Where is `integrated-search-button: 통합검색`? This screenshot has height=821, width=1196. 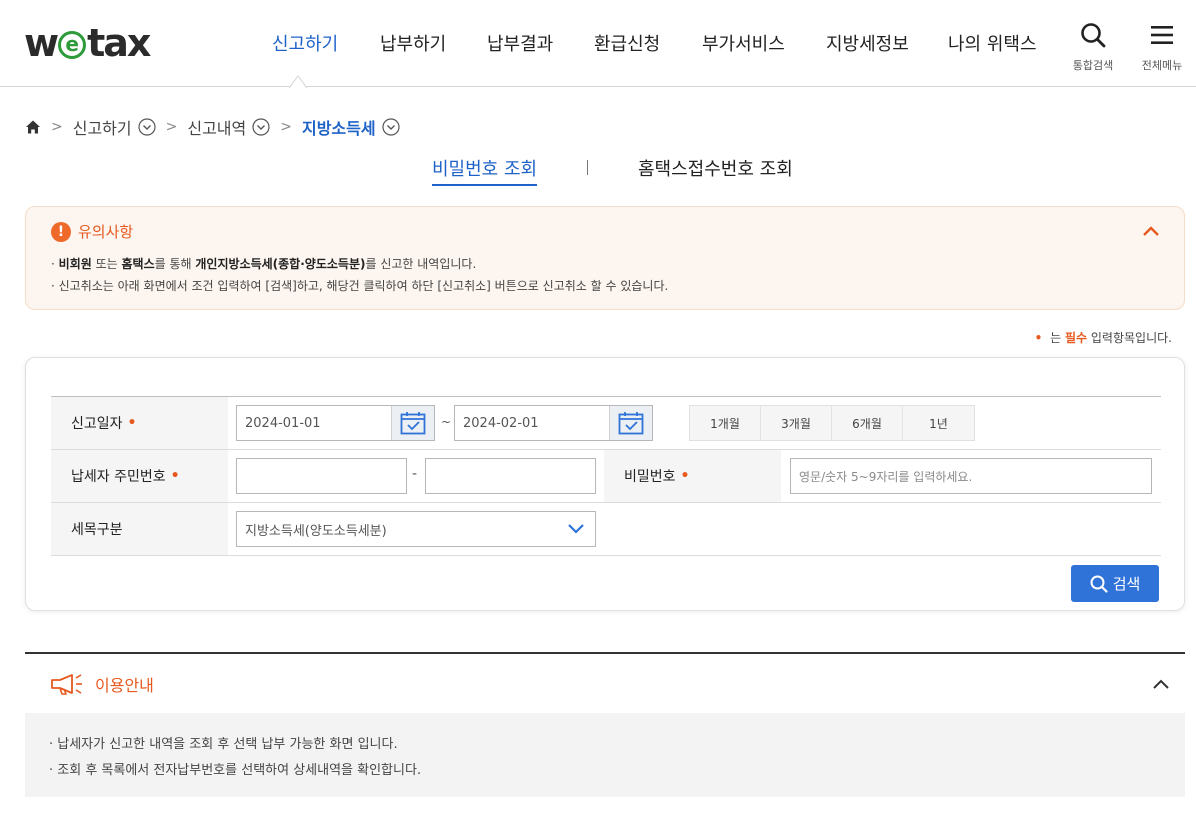
integrated-search-button: 통합검색 is located at coordinates (1093, 47).